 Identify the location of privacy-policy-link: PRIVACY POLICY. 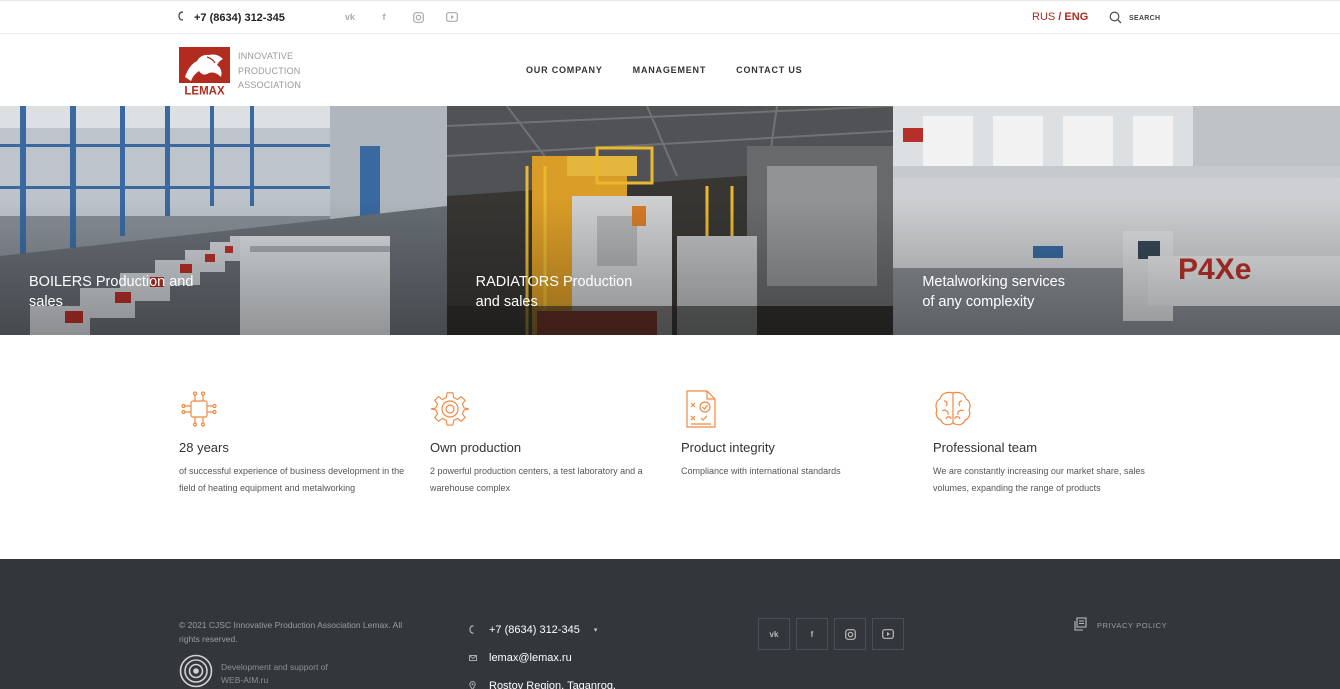
(1120, 625).